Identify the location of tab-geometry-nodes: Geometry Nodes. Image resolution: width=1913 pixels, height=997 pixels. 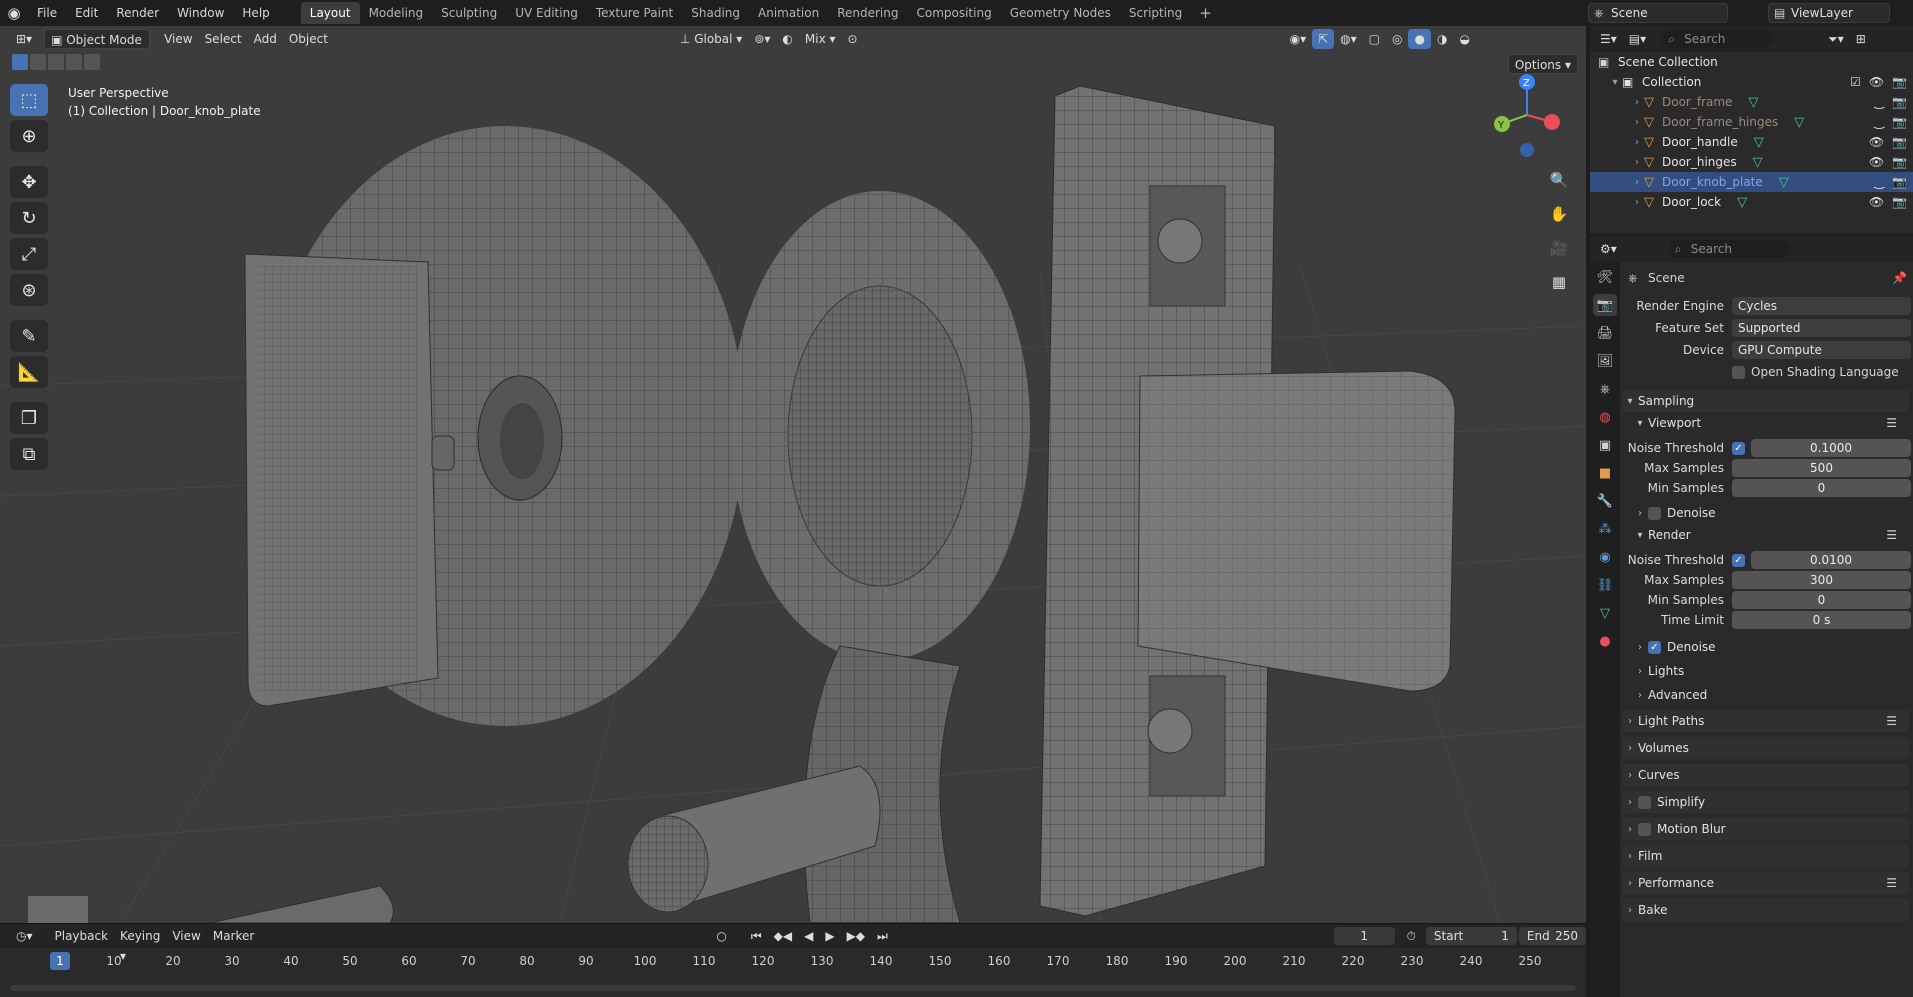
(1060, 13).